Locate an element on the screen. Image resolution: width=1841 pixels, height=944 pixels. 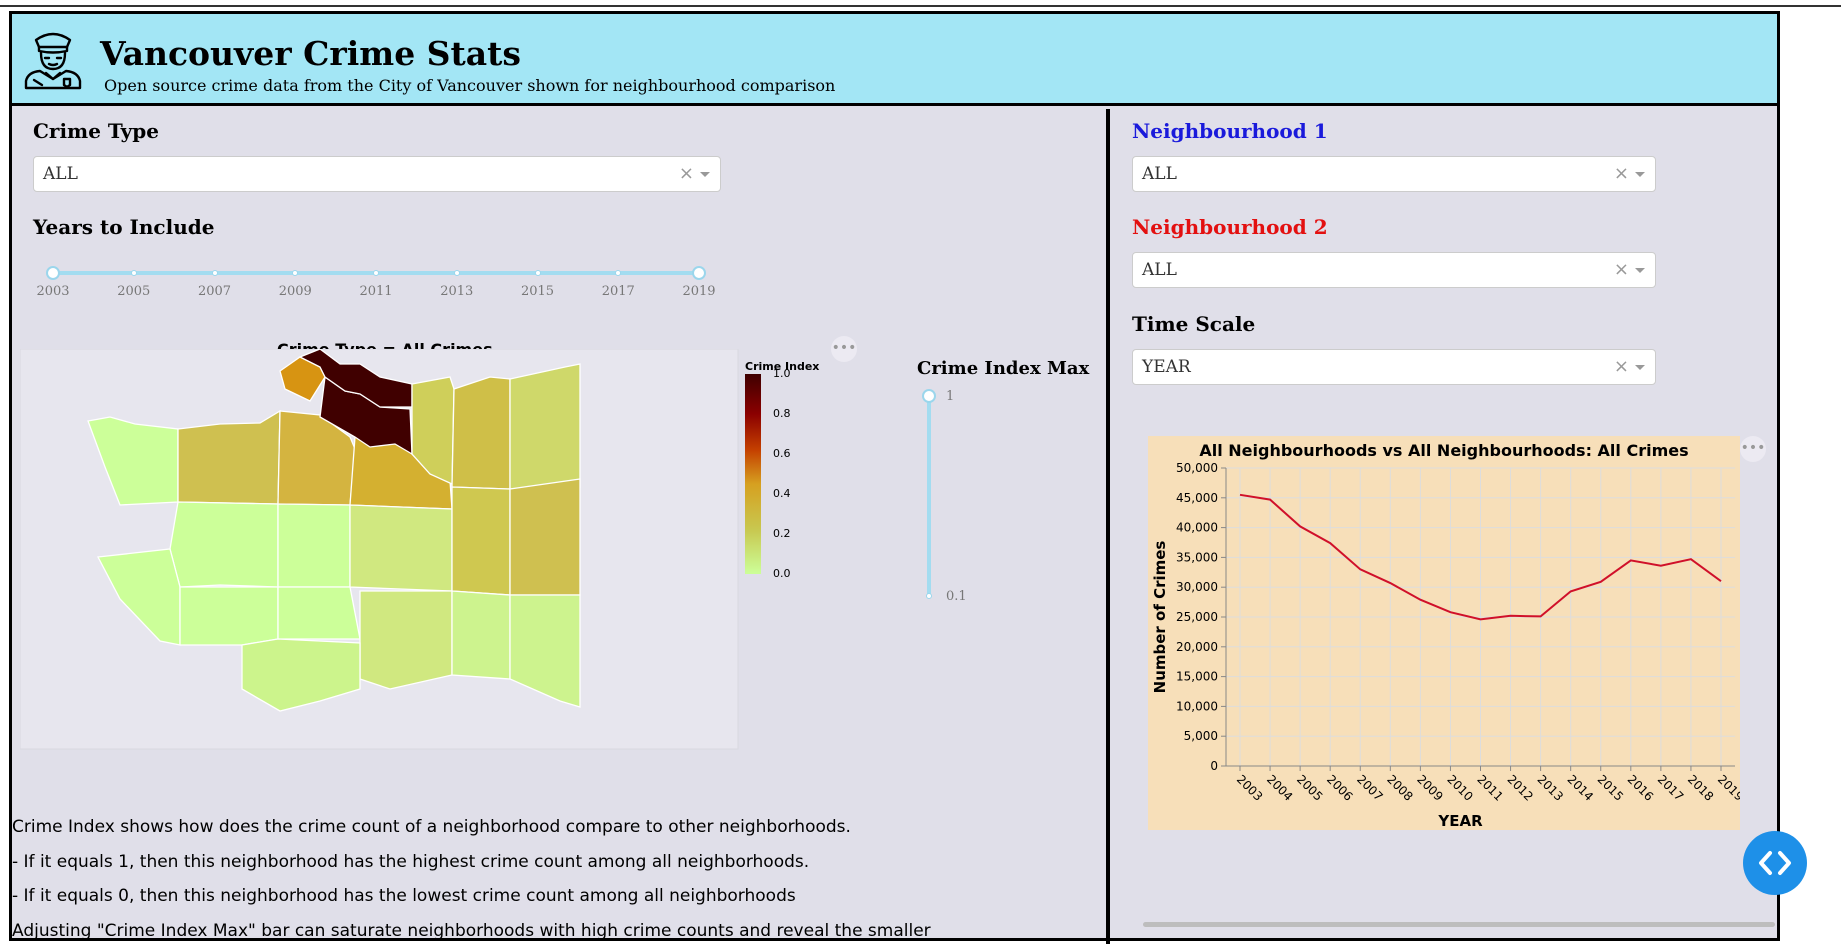
x-tick-label: 2005 is located at coordinates (1309, 787).